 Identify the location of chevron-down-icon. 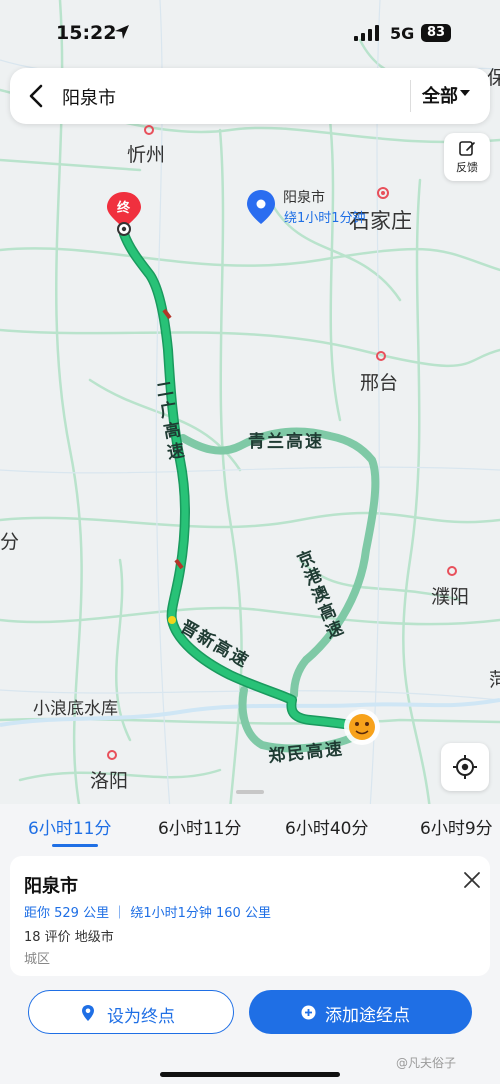
(465, 93).